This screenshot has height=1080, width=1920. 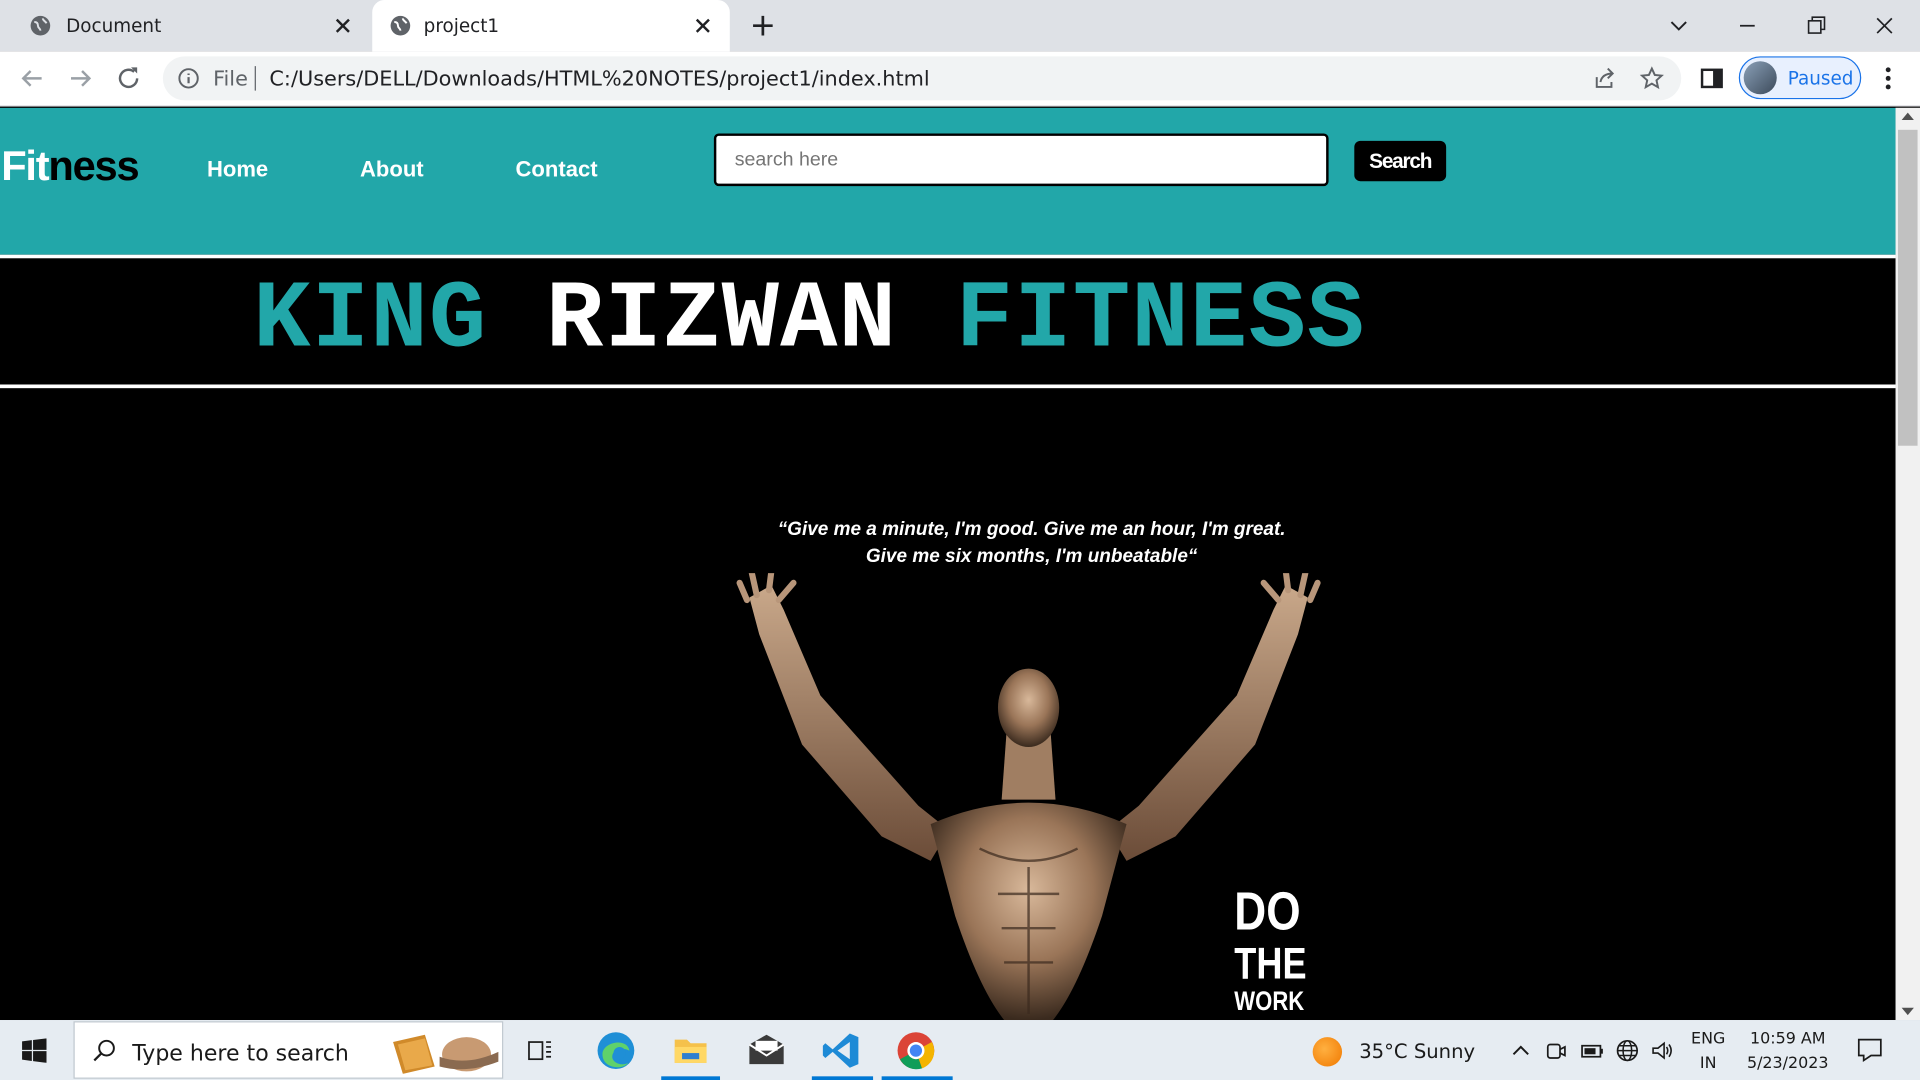 I want to click on mail-icon, so click(x=767, y=1051).